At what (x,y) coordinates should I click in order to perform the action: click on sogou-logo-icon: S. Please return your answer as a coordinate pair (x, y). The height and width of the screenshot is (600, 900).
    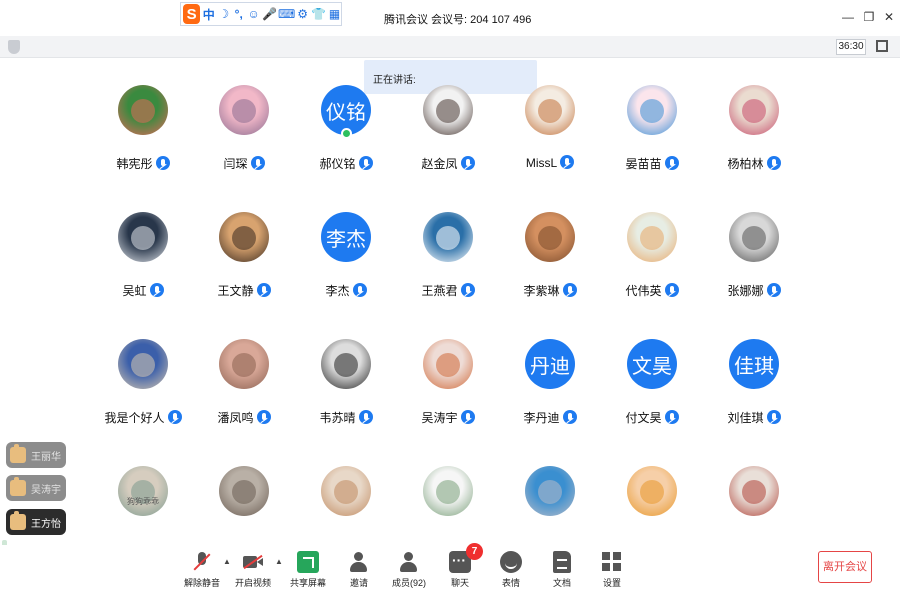
    Looking at the image, I should click on (192, 14).